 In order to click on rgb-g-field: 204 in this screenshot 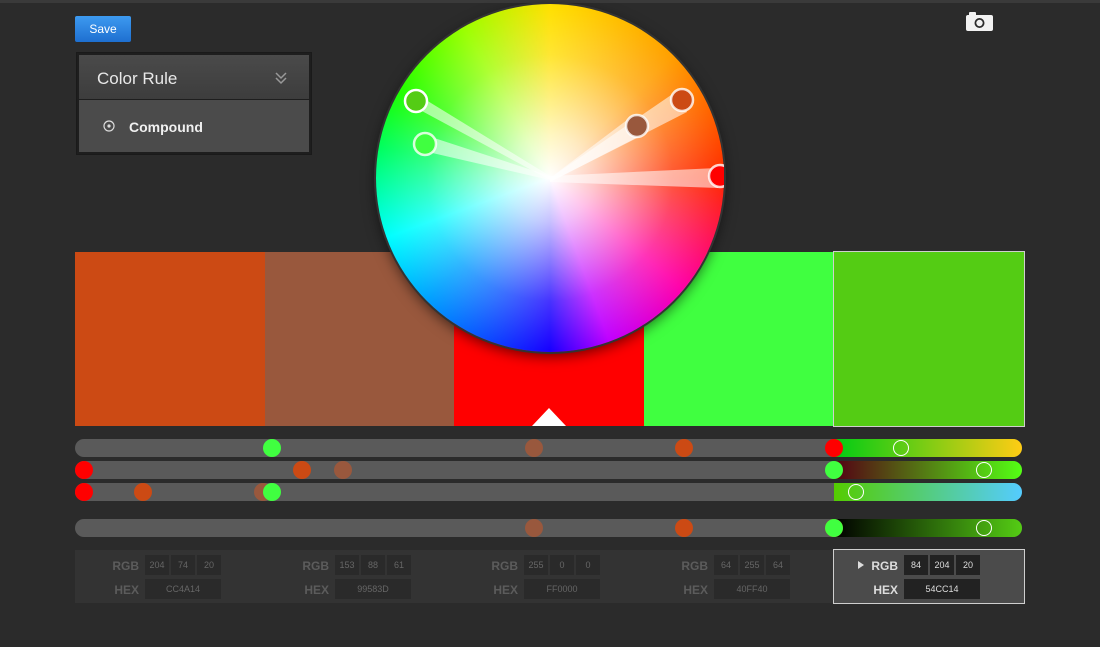, I will do `click(942, 565)`.